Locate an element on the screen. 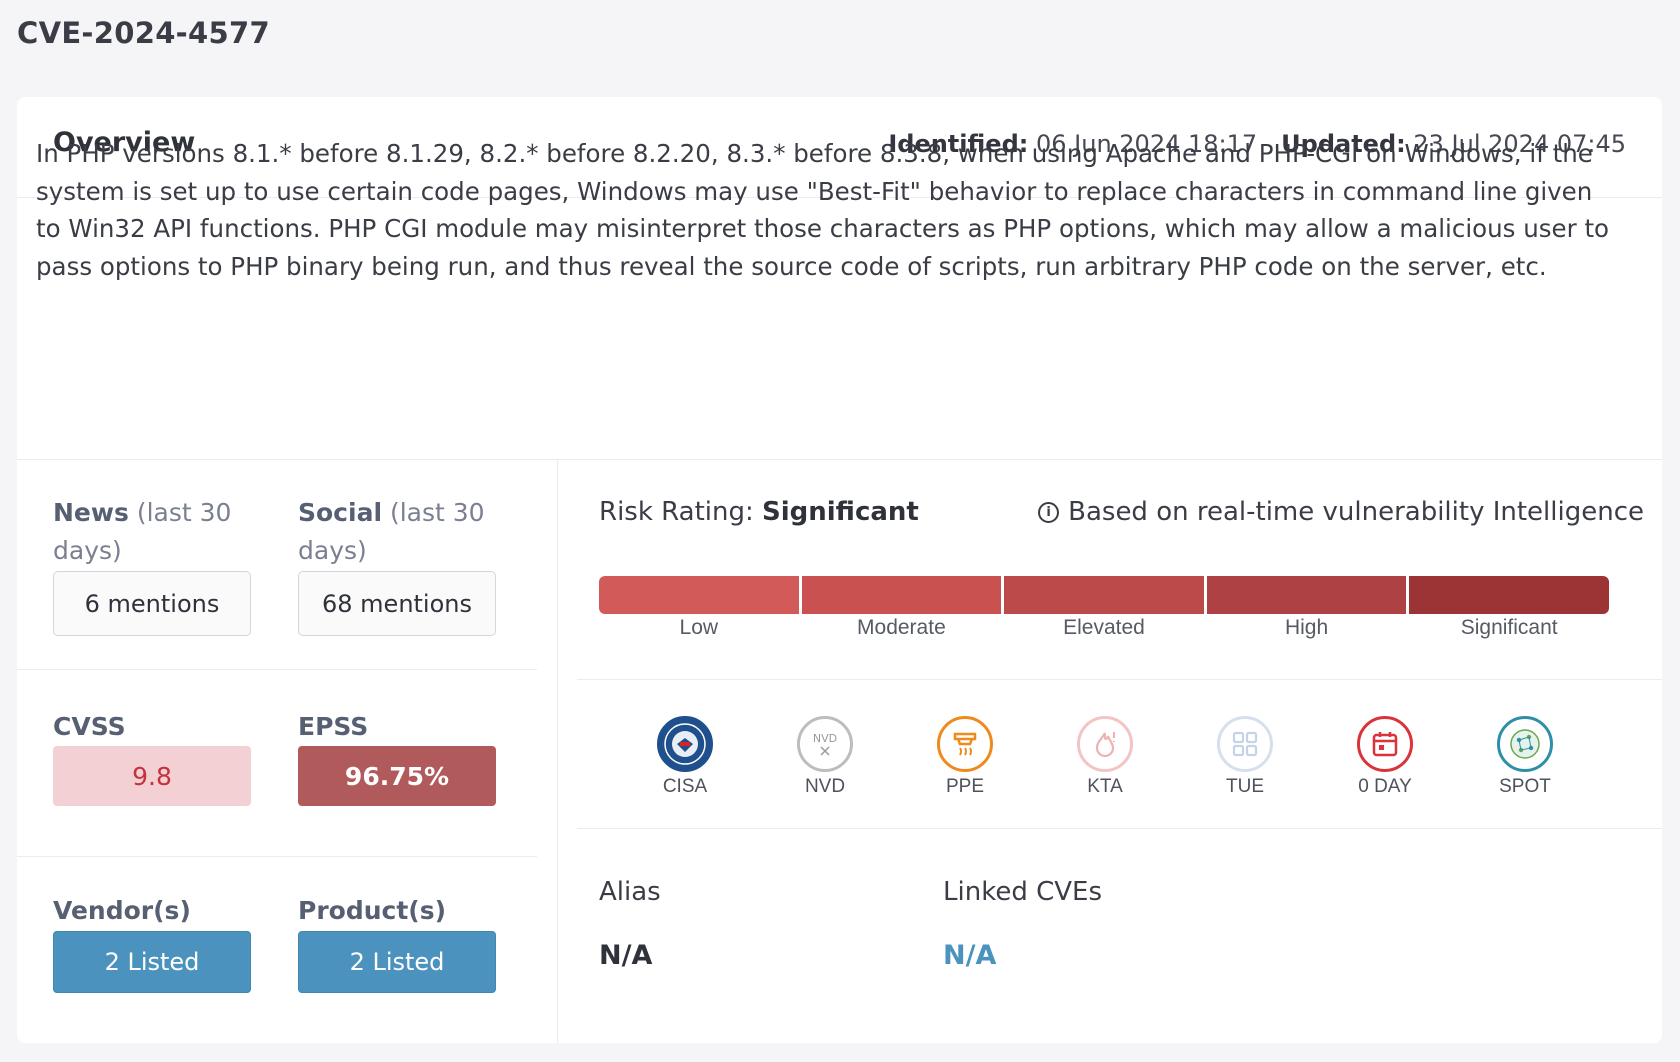  tue-grid-icon is located at coordinates (1245, 744).